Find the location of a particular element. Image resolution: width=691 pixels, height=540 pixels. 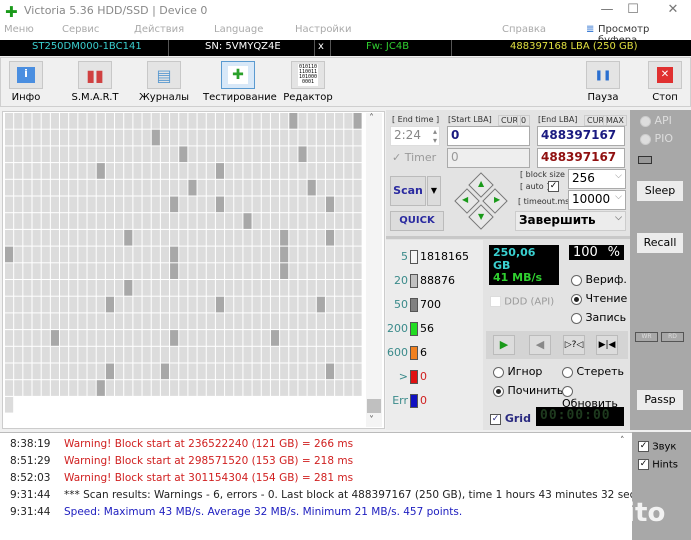

menu-item: Действия is located at coordinates (159, 29).